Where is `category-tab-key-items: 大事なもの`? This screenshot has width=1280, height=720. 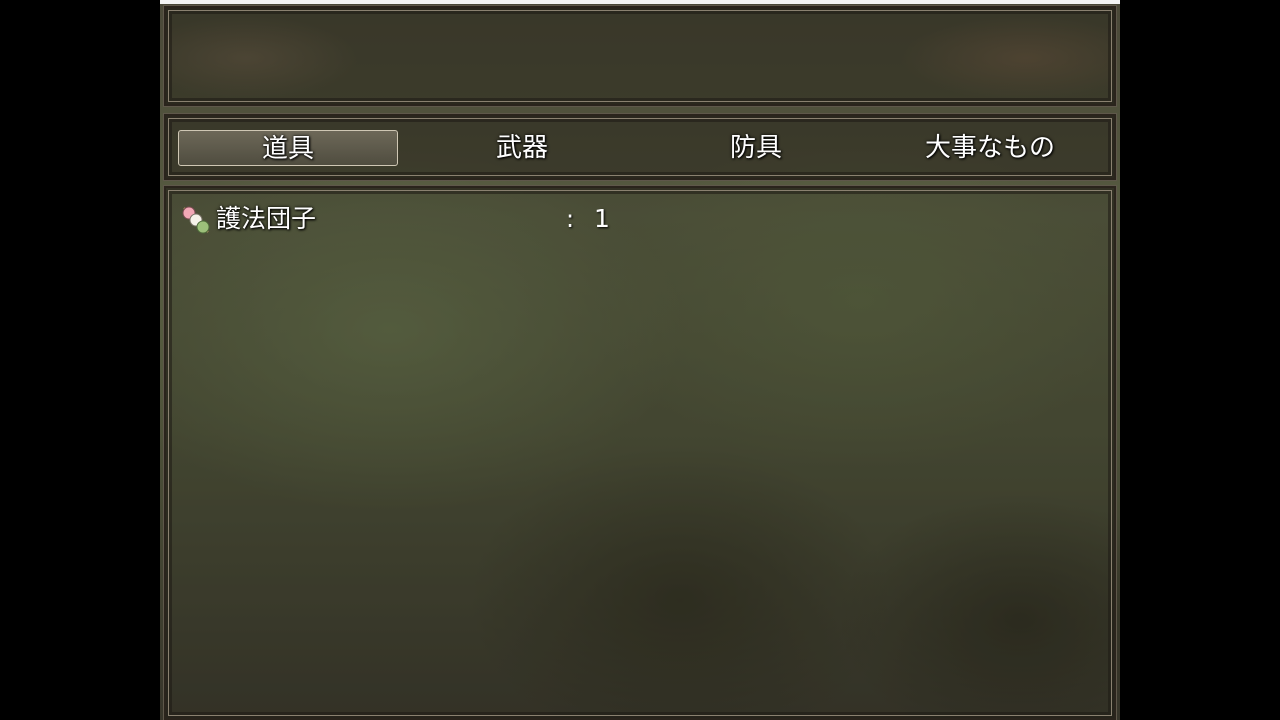
category-tab-key-items: 大事なもの is located at coordinates (990, 148).